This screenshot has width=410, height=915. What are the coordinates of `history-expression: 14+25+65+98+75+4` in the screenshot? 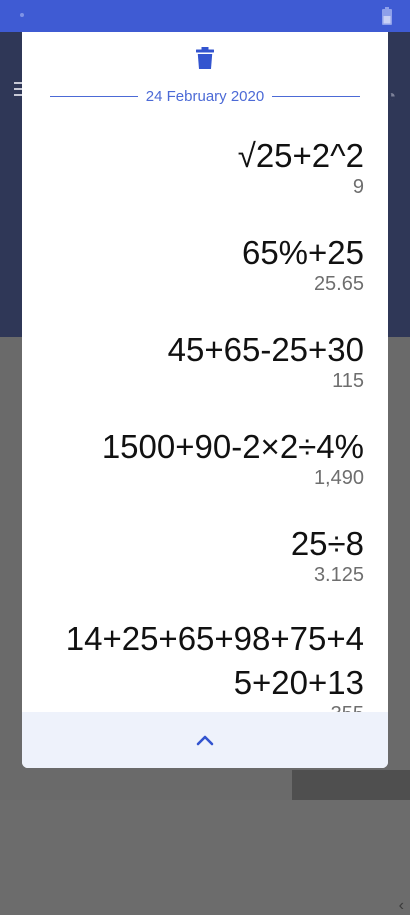 It's located at (214, 638).